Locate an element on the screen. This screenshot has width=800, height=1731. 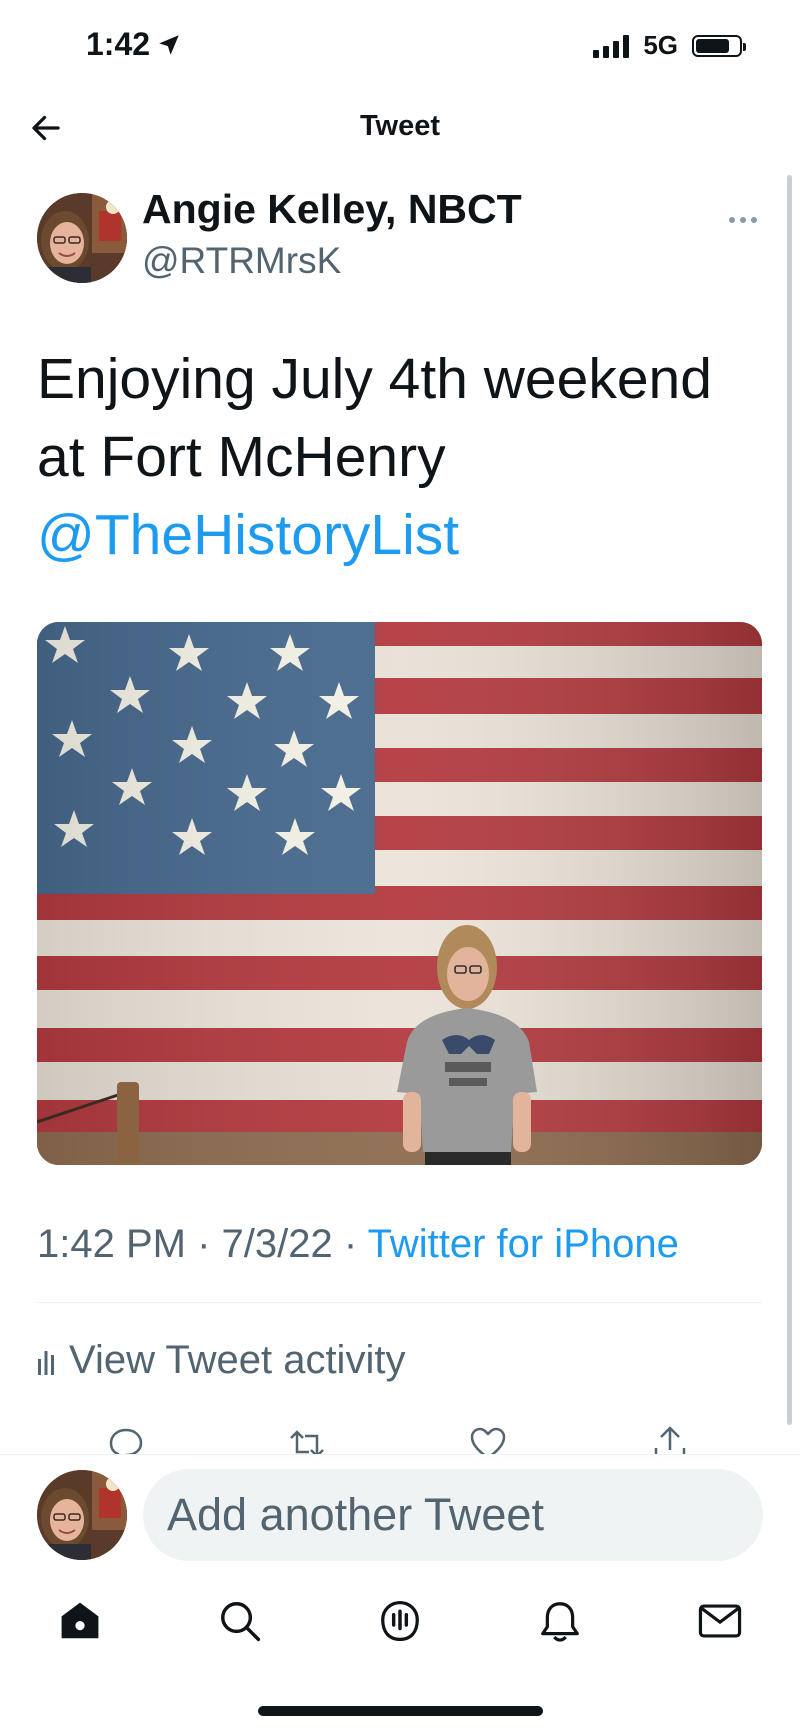
tweet-time: 1:42 PM is located at coordinates (111, 1244).